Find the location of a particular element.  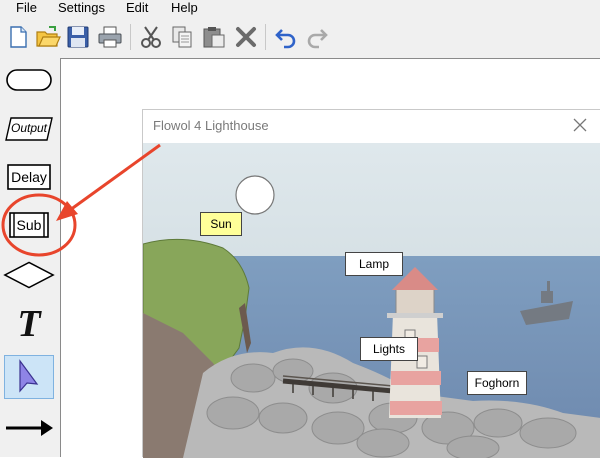

annotation-arrow-line is located at coordinates (115, 177).